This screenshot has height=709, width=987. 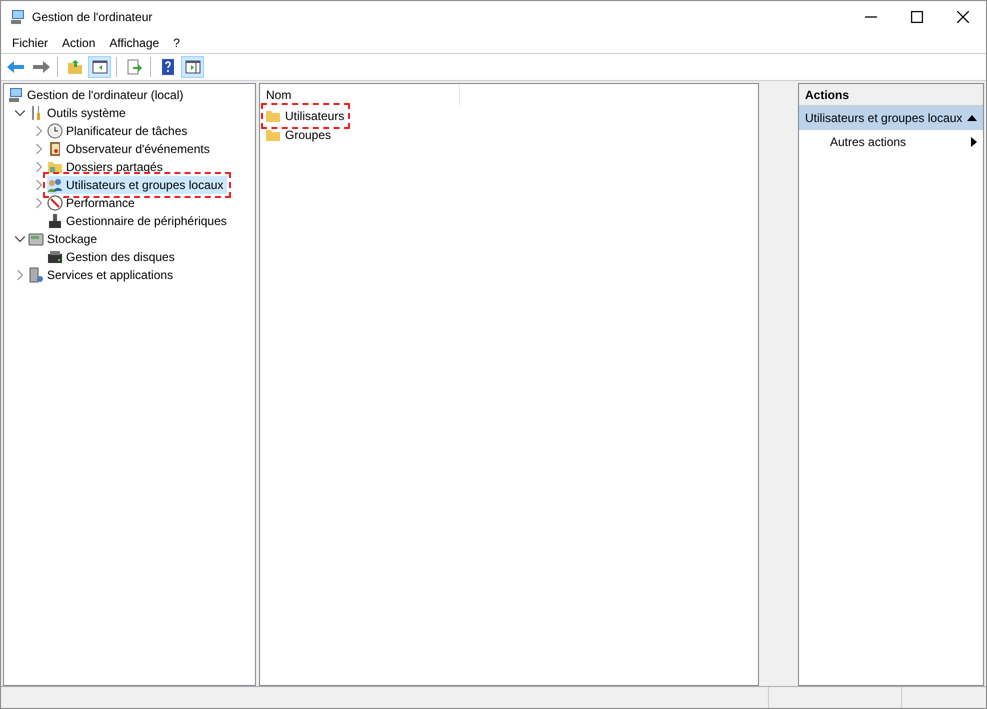 I want to click on device-icon, so click(x=55, y=221).